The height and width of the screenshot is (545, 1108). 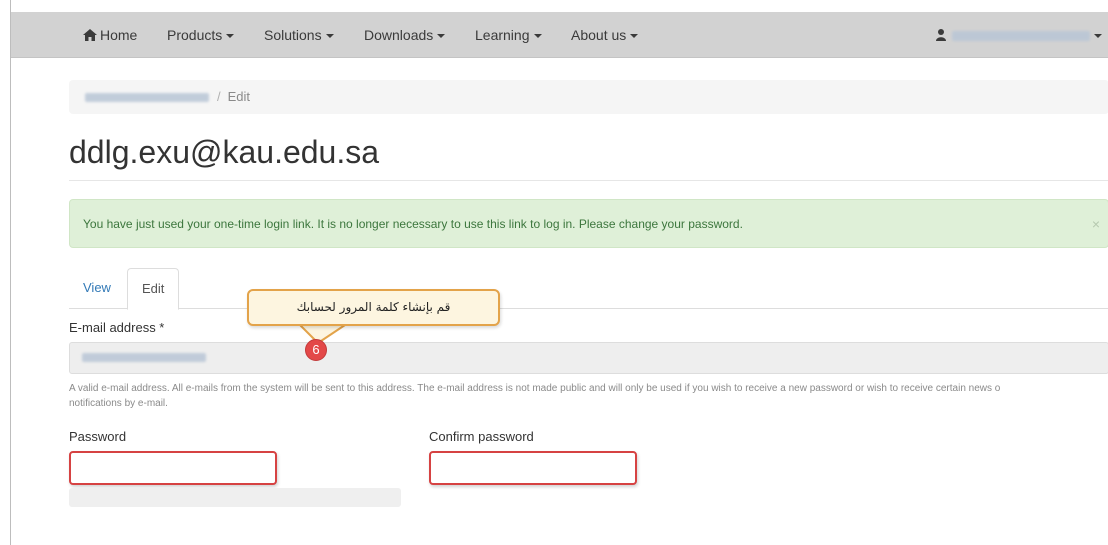 What do you see at coordinates (97, 288) in the screenshot?
I see `tab-view: View` at bounding box center [97, 288].